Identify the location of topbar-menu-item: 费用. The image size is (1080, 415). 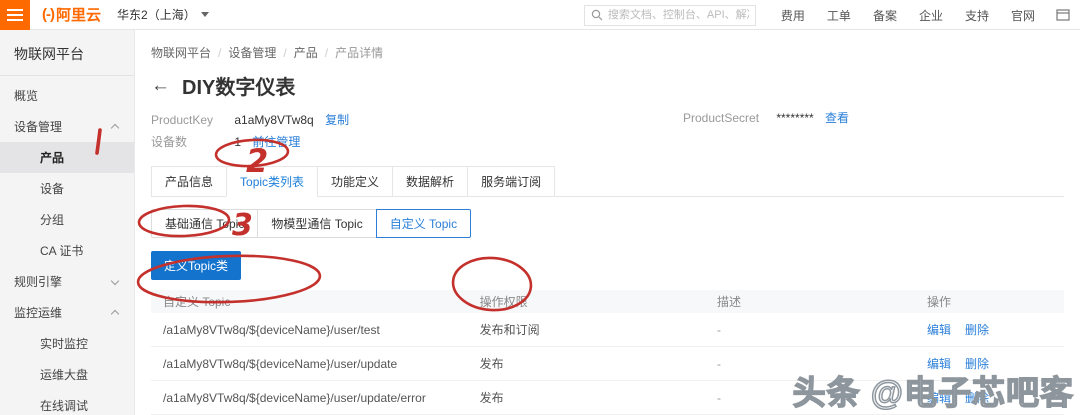
(793, 15).